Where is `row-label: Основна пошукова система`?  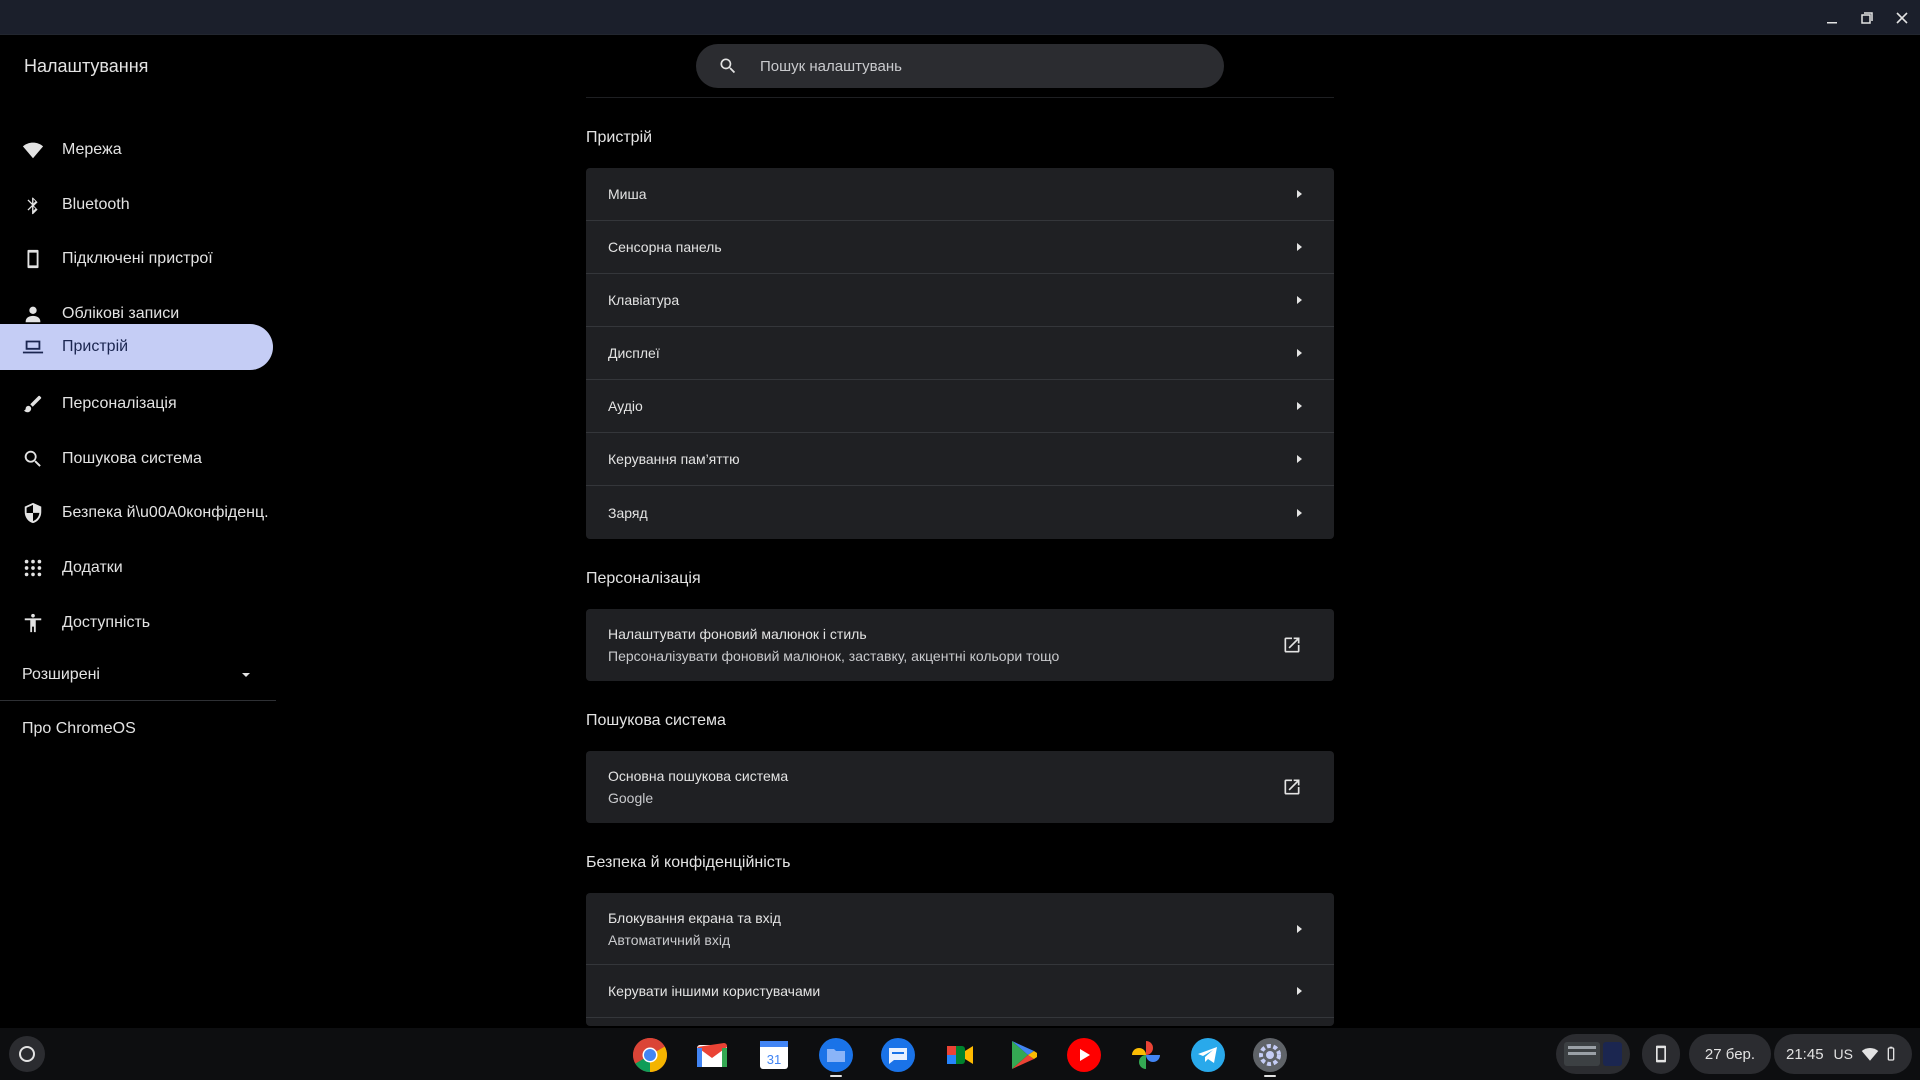
row-label: Основна пошукова система is located at coordinates (698, 776).